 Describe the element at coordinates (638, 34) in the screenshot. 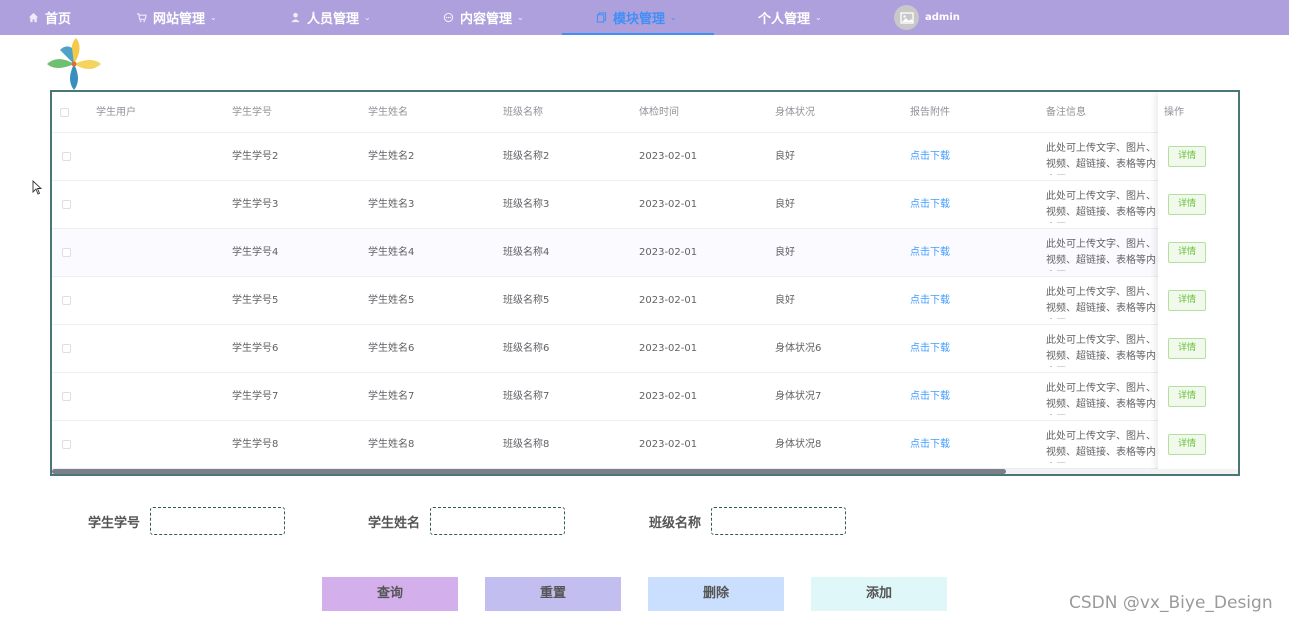

I see `active-tab-indicator` at that location.